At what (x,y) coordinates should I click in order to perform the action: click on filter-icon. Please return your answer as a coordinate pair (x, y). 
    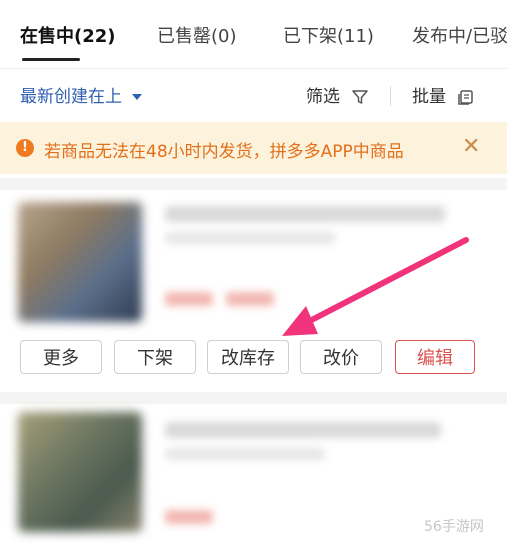
    Looking at the image, I should click on (360, 97).